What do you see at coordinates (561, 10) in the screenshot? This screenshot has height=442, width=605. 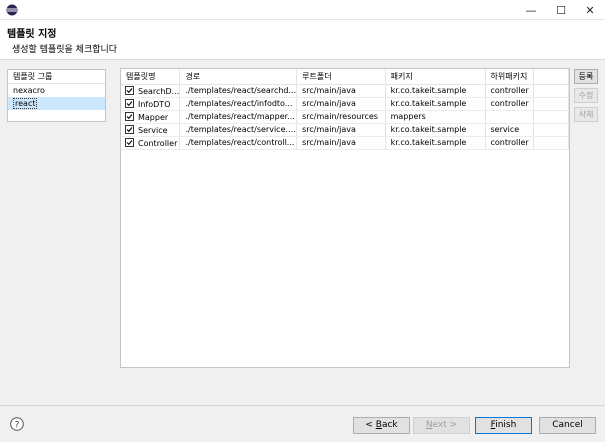 I see `maximize-button: ☐` at bounding box center [561, 10].